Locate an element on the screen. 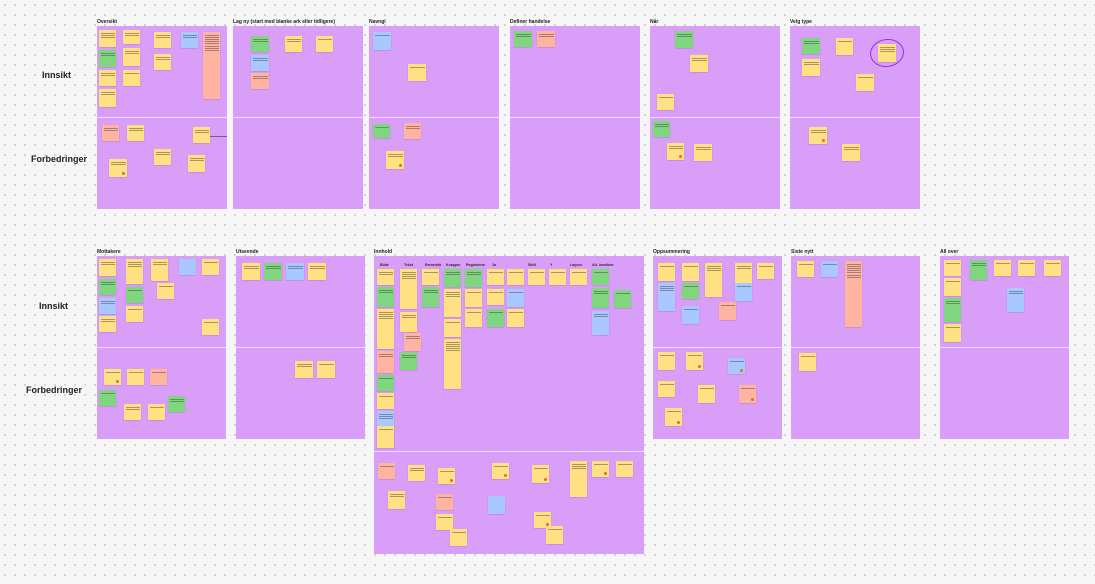  board-oversikt is located at coordinates (162, 117).